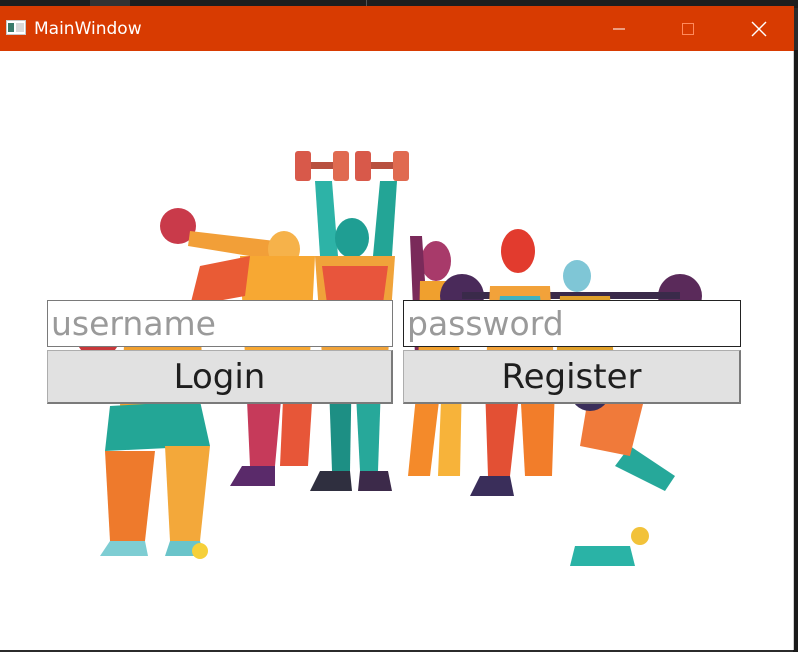 The height and width of the screenshot is (652, 798). I want to click on close-button, so click(759, 28).